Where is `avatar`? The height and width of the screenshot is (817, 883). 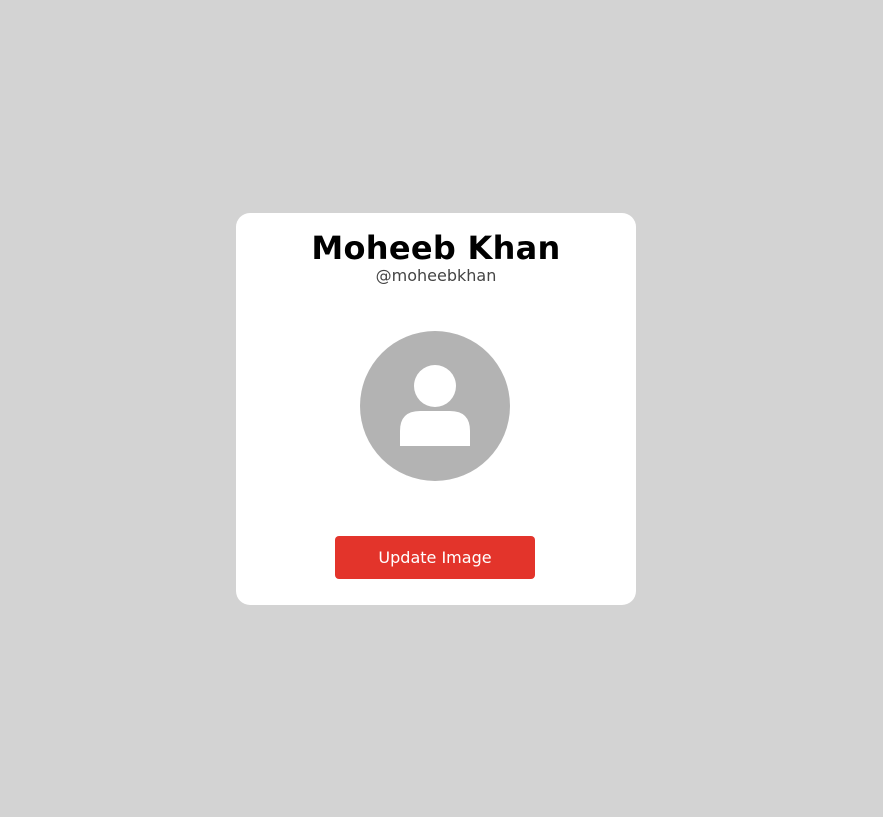
avatar is located at coordinates (435, 406).